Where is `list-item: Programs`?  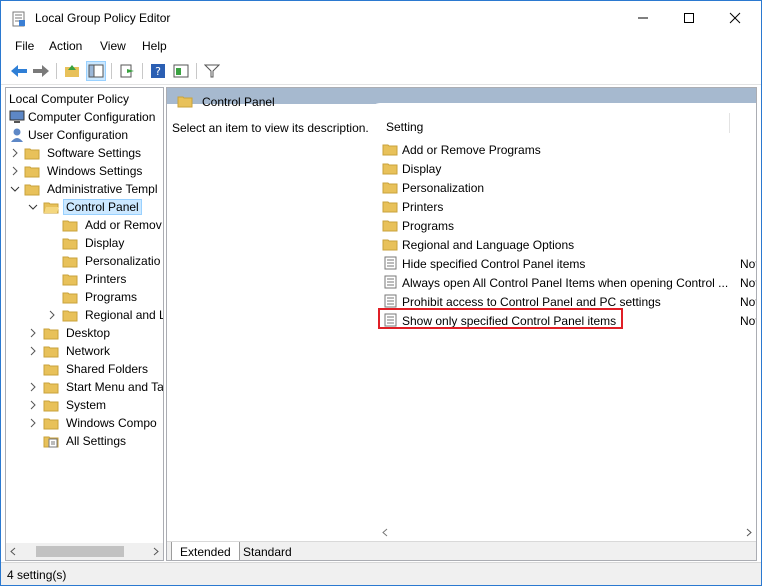 list-item: Programs is located at coordinates (568, 225).